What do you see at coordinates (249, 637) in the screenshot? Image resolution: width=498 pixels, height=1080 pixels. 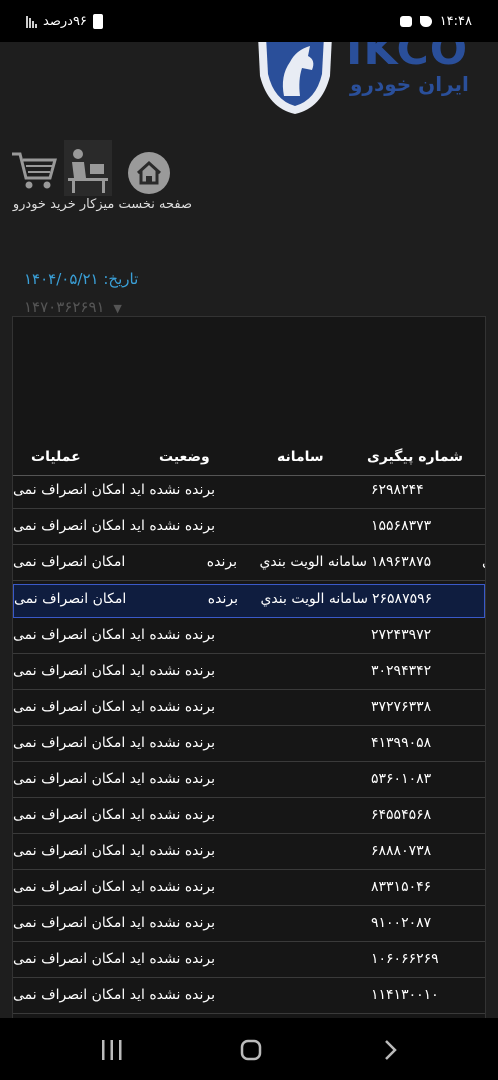 I see `table-row: ۲۷۲۴۳۹۷۲ برنده نشده اید امکان انصراف نمی` at bounding box center [249, 637].